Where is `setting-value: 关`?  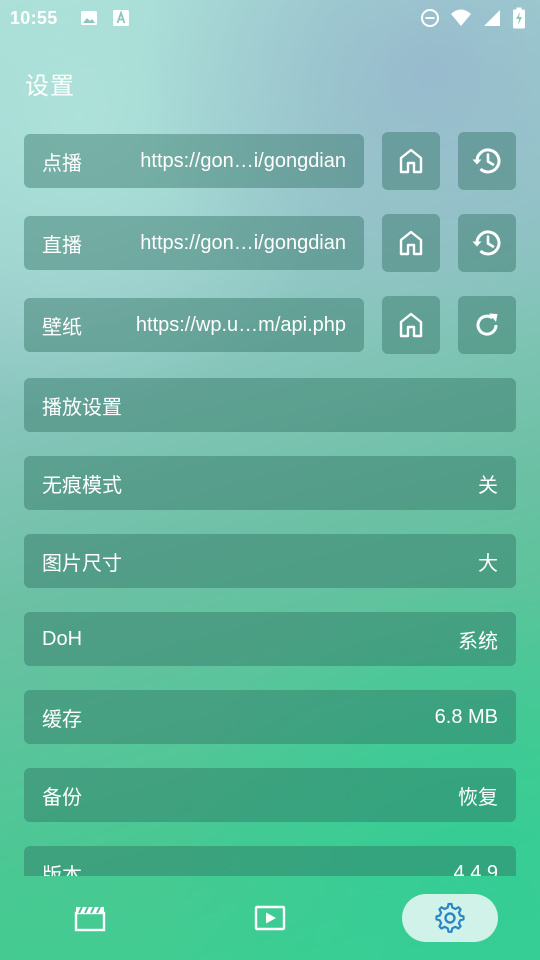 setting-value: 关 is located at coordinates (488, 485).